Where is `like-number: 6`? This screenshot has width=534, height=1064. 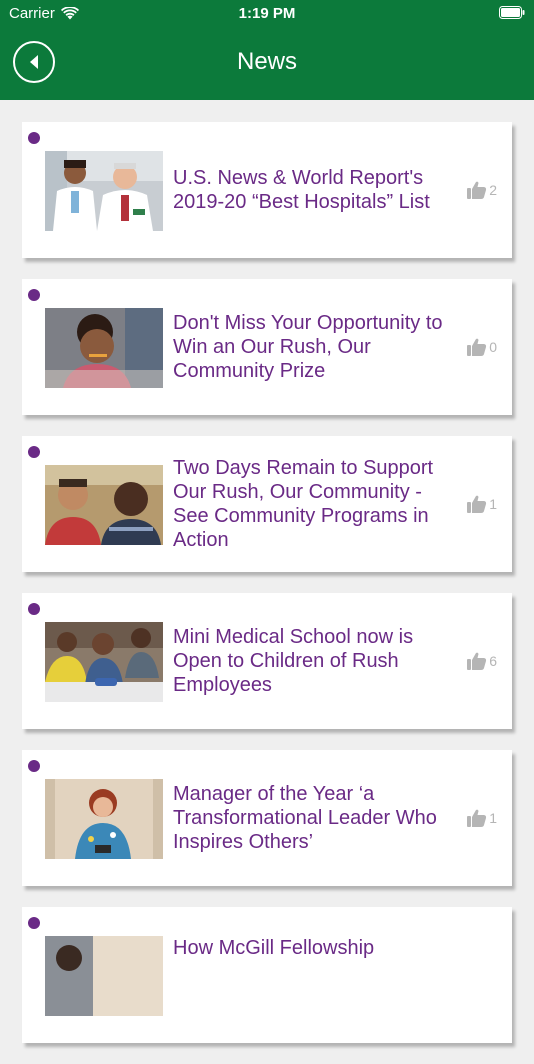
like-number: 6 is located at coordinates (493, 661).